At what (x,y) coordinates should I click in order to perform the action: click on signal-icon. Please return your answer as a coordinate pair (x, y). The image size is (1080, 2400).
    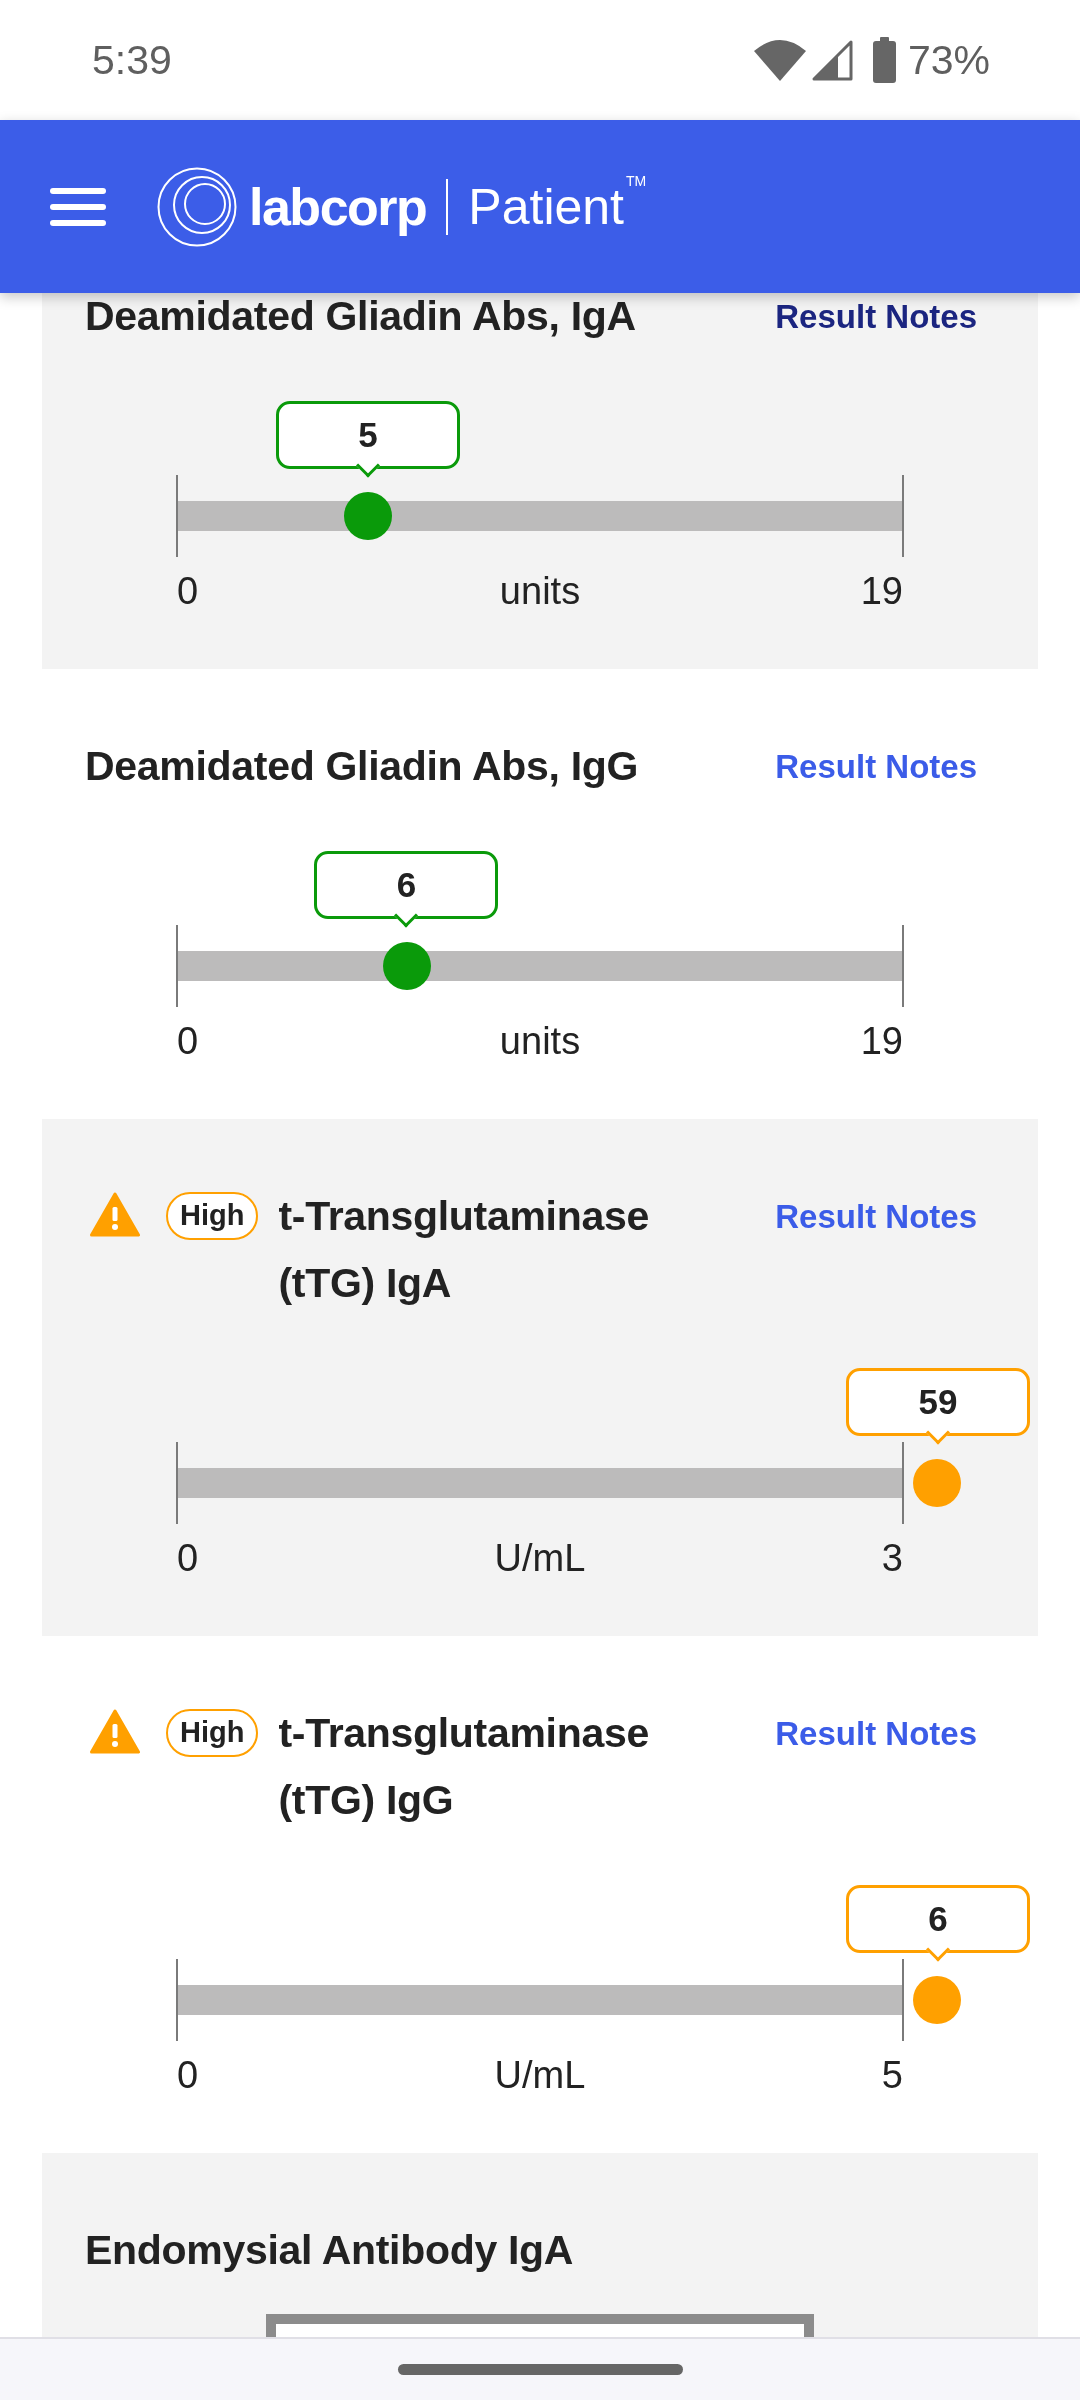
    Looking at the image, I should click on (832, 60).